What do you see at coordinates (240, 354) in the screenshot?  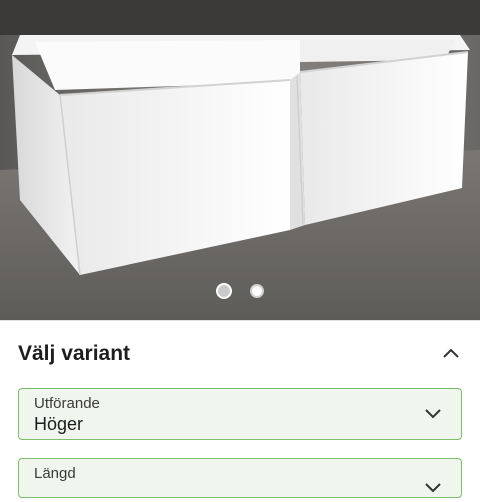 I see `variant-section-header: Välj variant` at bounding box center [240, 354].